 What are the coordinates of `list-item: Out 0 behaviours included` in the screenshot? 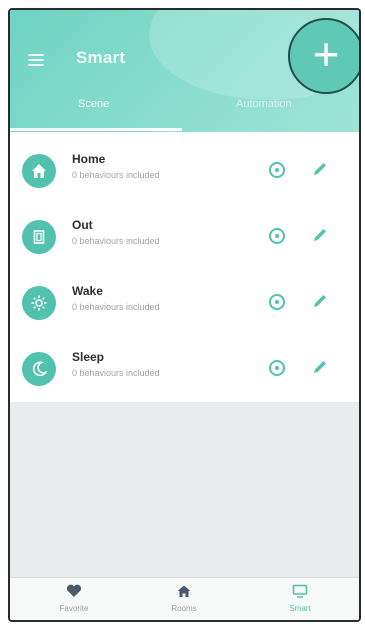 It's located at (184, 235).